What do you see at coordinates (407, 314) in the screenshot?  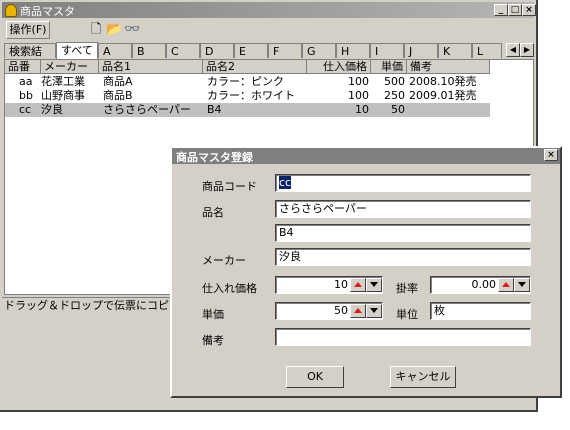 I see `label-unit: 単位` at bounding box center [407, 314].